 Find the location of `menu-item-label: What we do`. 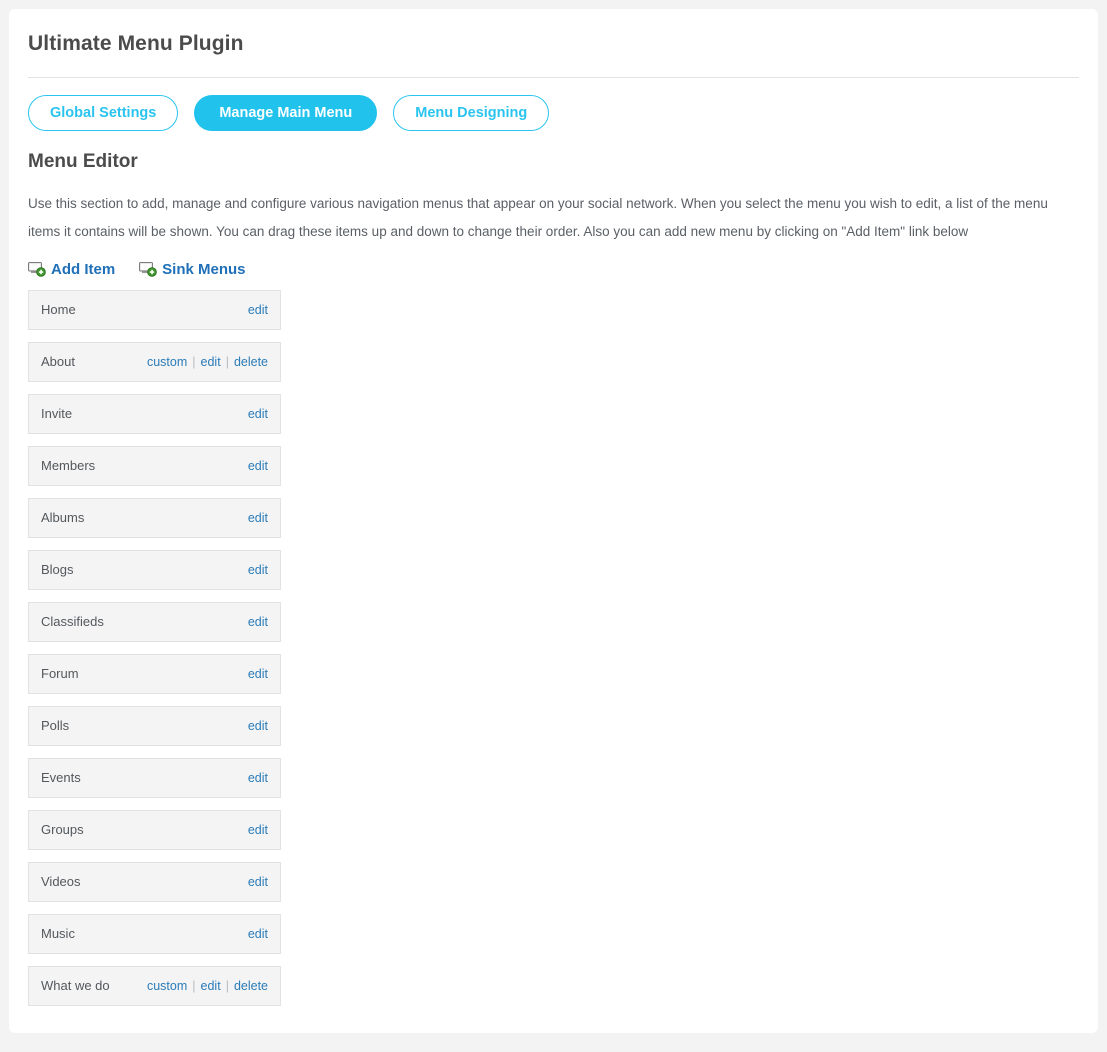

menu-item-label: What we do is located at coordinates (75, 986).